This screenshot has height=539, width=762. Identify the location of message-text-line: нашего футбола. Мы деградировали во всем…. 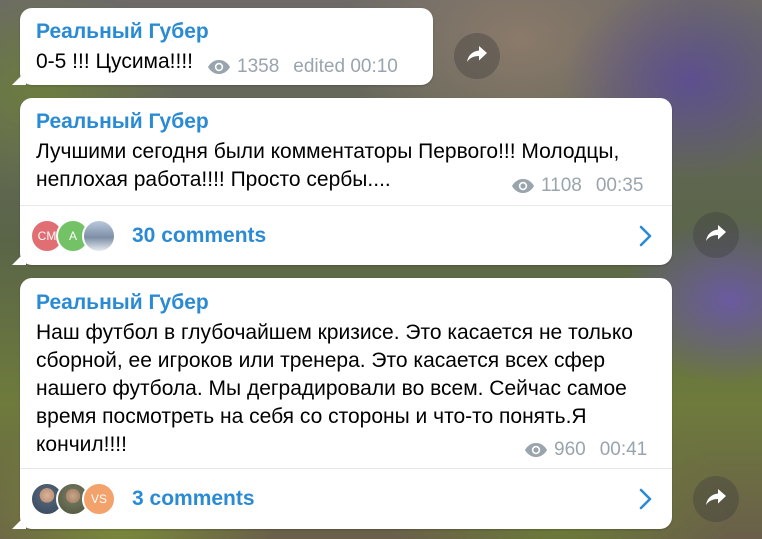
(331, 388).